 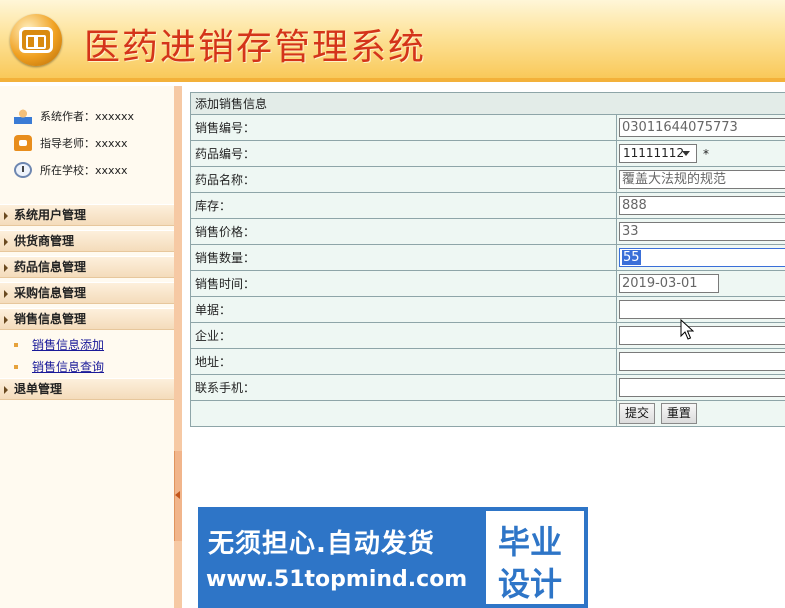 I want to click on teacher-label: 指导老师：xxxxx, so click(x=84, y=143).